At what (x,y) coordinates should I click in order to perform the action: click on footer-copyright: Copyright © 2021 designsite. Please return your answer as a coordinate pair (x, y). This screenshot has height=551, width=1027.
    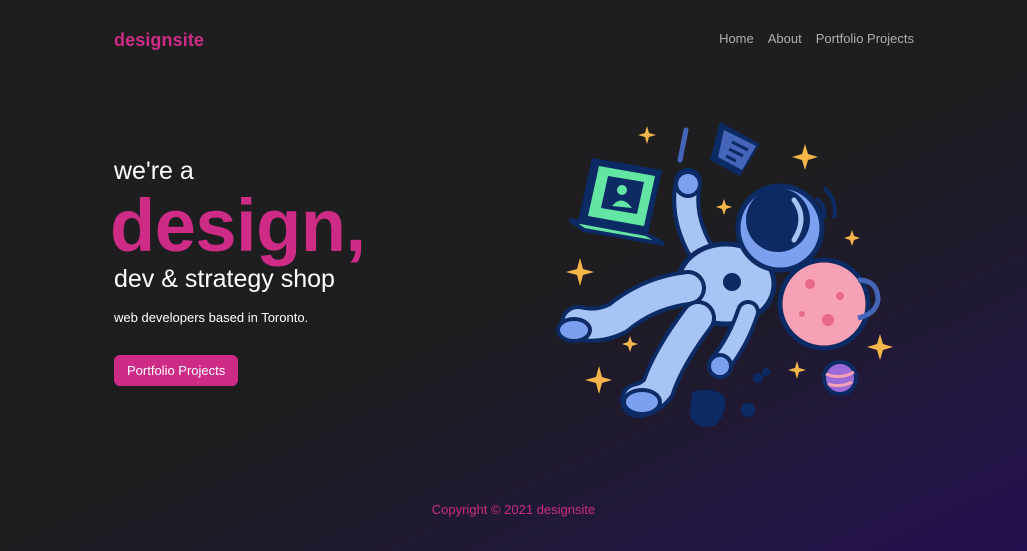
    Looking at the image, I should click on (513, 509).